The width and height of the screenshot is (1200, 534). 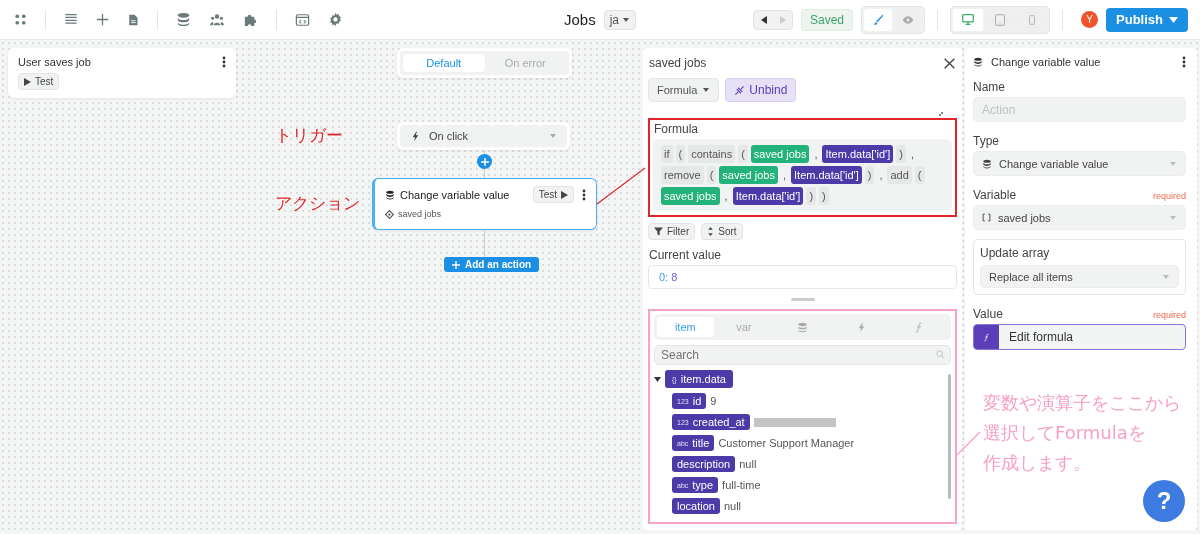 I want to click on workflow-card: User saves job Test, so click(x=122, y=73).